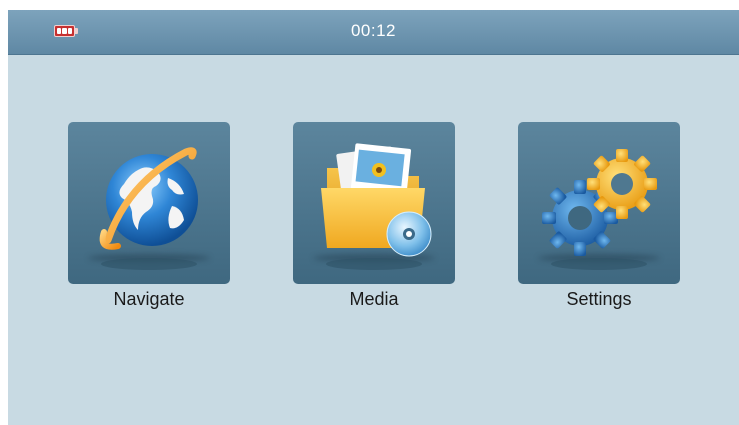 The image size is (739, 425). I want to click on media-label: Media, so click(374, 299).